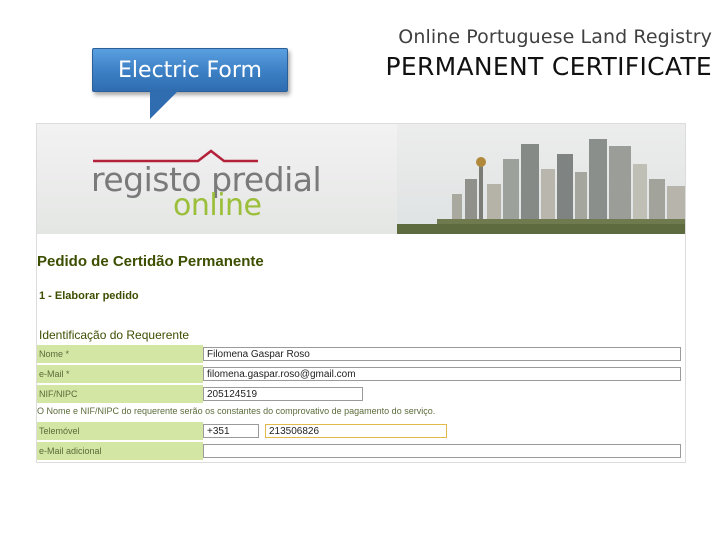 Image resolution: width=720 pixels, height=540 pixels. Describe the element at coordinates (120, 374) in the screenshot. I see `email-label: e-Mail *` at that location.